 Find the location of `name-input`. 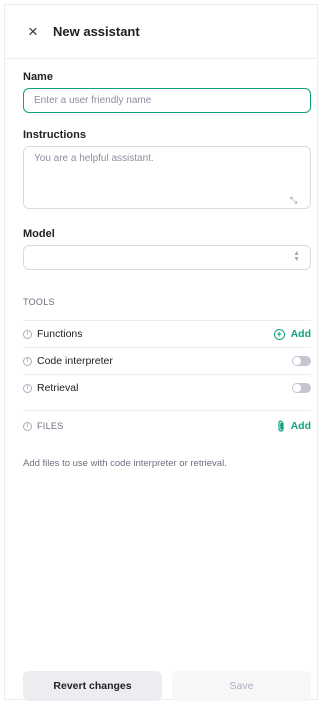

name-input is located at coordinates (167, 100).